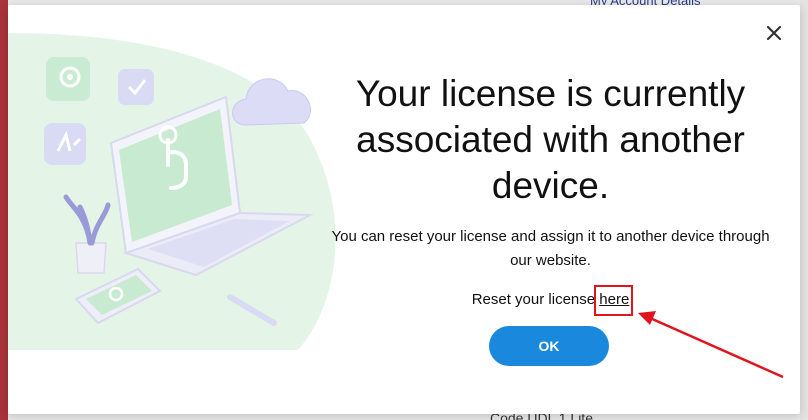  I want to click on background-app-edge, so click(804, 210).